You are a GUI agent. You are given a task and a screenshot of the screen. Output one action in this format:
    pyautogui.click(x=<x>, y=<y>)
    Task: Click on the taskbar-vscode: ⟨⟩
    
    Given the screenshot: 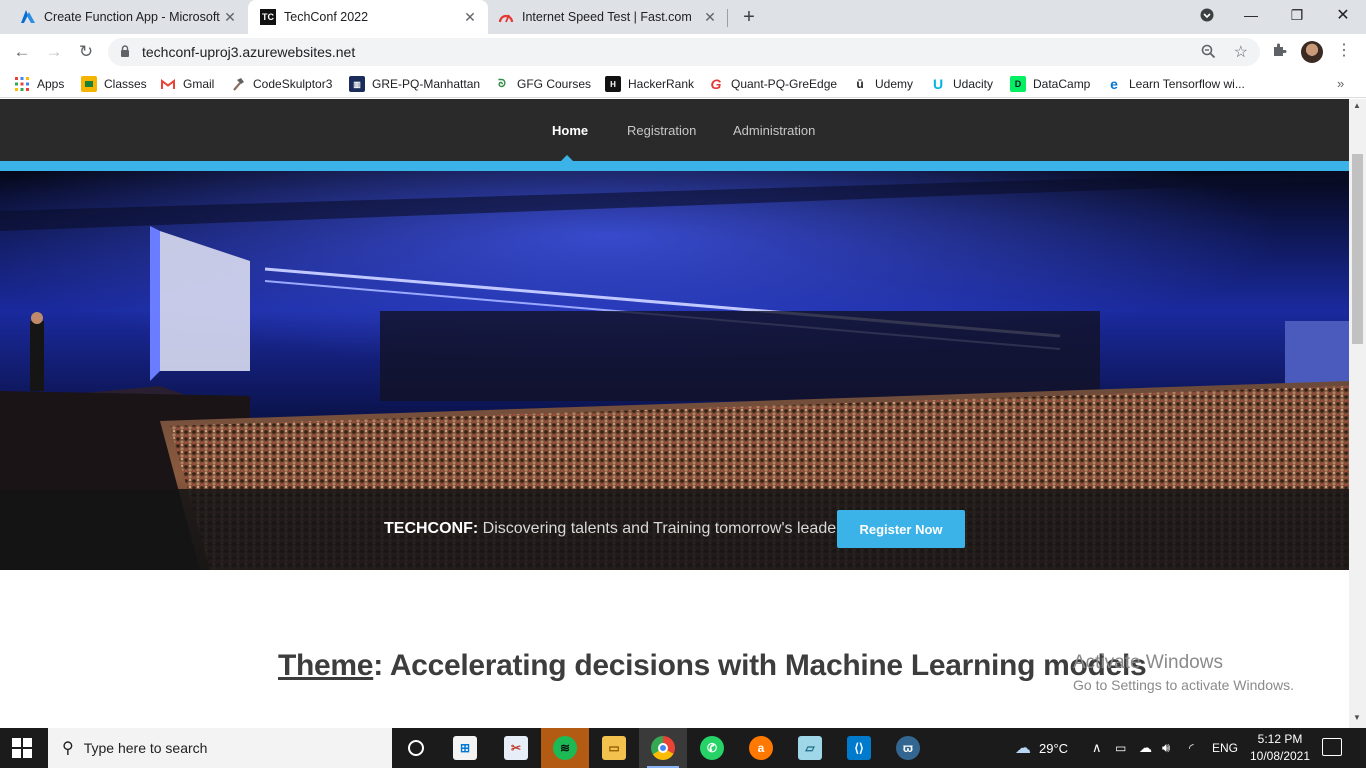 What is the action you would take?
    pyautogui.click(x=859, y=748)
    